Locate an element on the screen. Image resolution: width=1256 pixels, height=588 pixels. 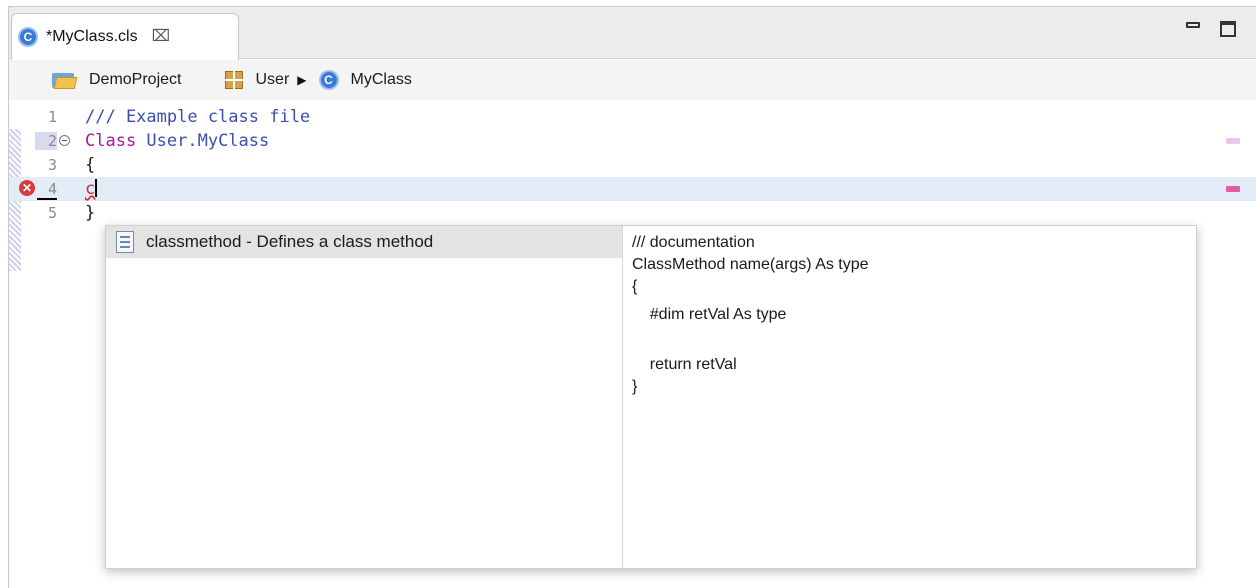
error-icon: ✕ is located at coordinates (27, 188).